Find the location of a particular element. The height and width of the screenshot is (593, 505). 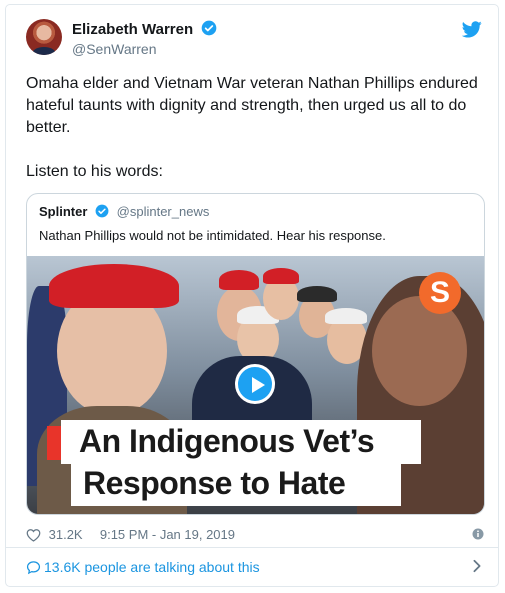

like-count: 31.2K is located at coordinates (66, 534).